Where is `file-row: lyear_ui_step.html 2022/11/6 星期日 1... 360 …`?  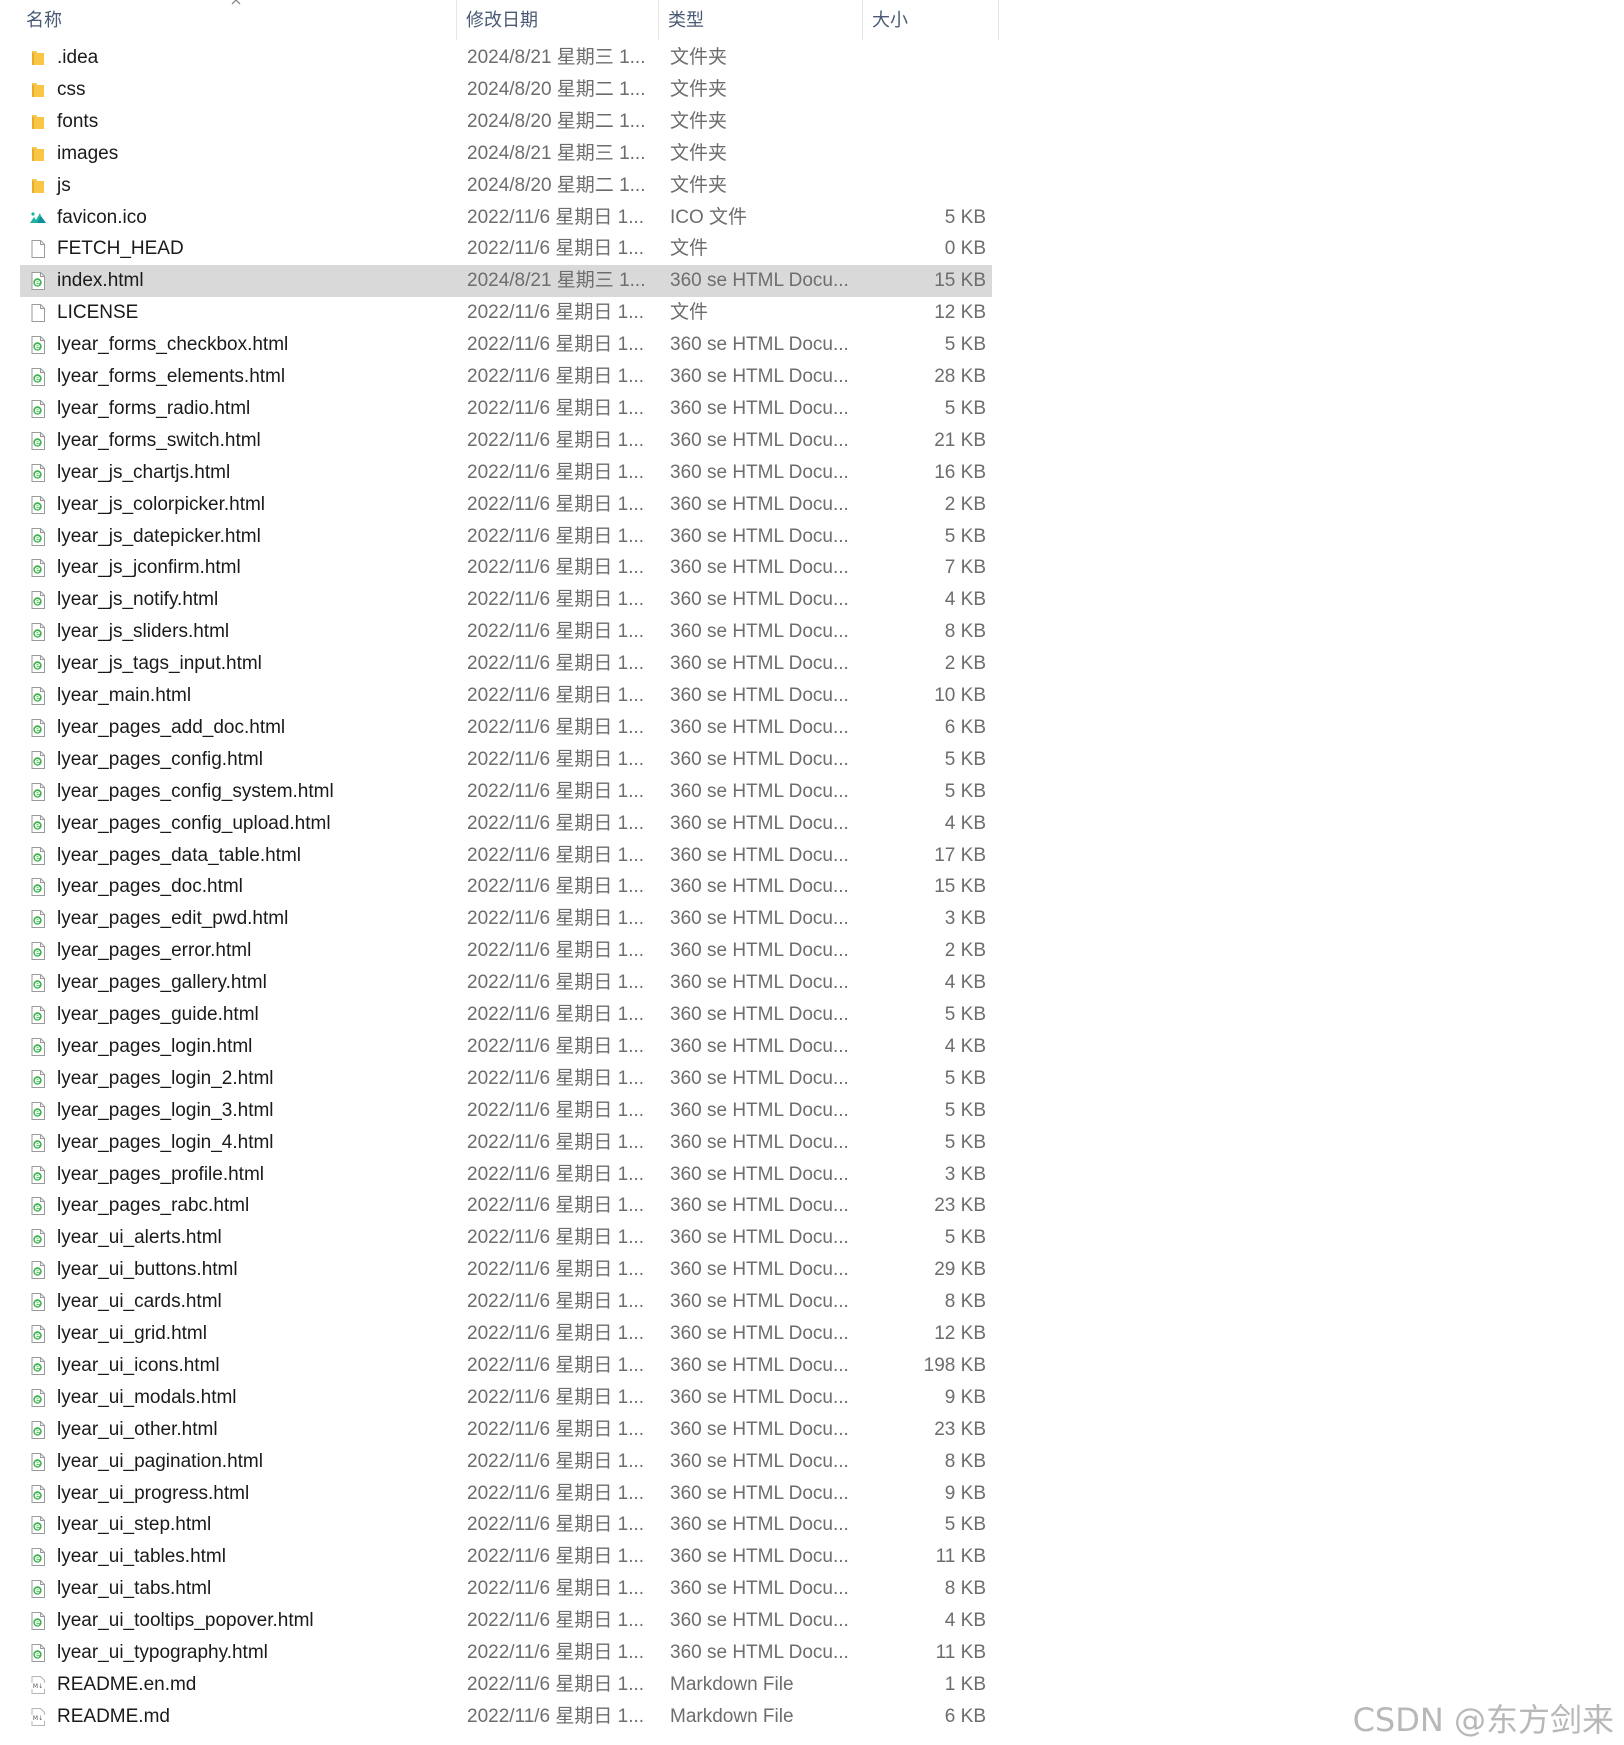
file-row: lyear_ui_step.html 2022/11/6 星期日 1... 360 … is located at coordinates (506, 1525).